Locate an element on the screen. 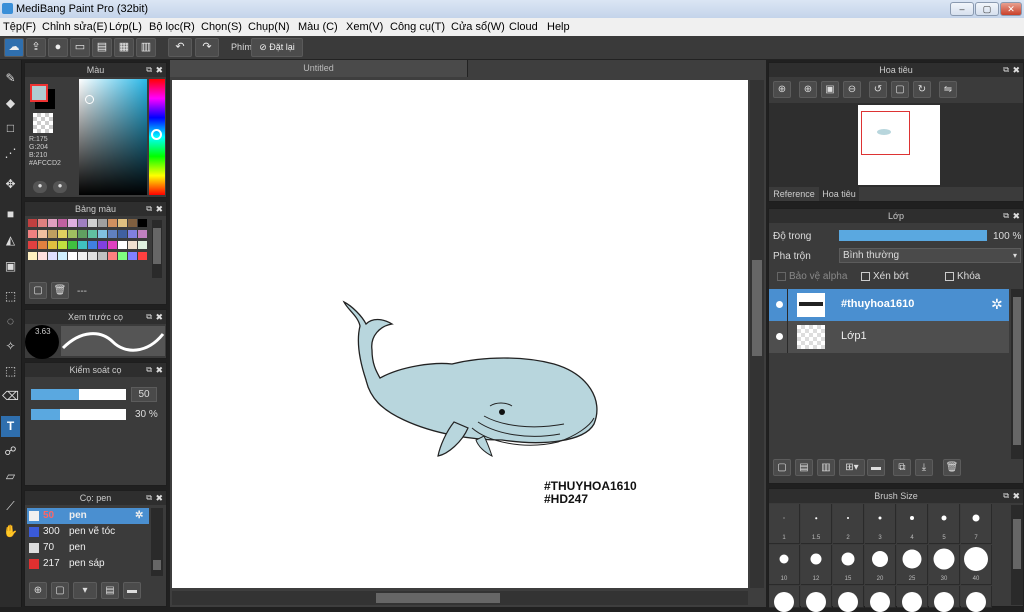  select-eraser-icon: ⌫ is located at coordinates (10, 396).